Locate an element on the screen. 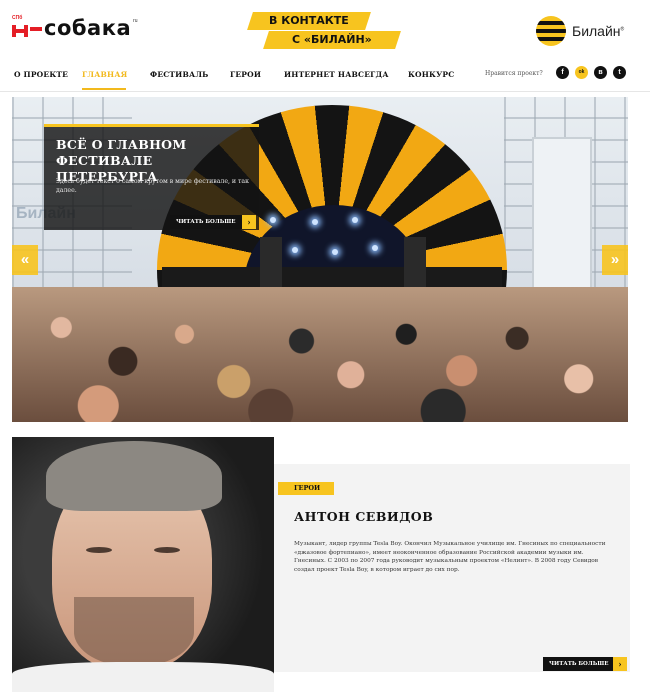 This screenshot has height=692, width=650. side-screen is located at coordinates (562, 217).